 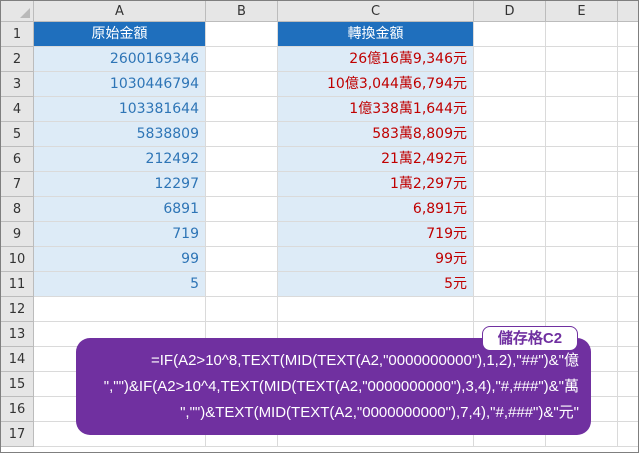 What do you see at coordinates (17, 284) in the screenshot?
I see `row-header-11: 11` at bounding box center [17, 284].